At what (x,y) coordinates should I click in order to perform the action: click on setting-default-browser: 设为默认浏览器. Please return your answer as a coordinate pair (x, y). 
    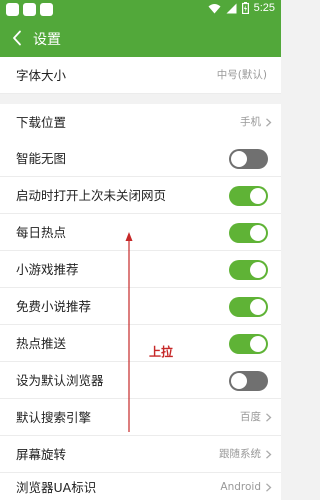
    Looking at the image, I should click on (140, 380).